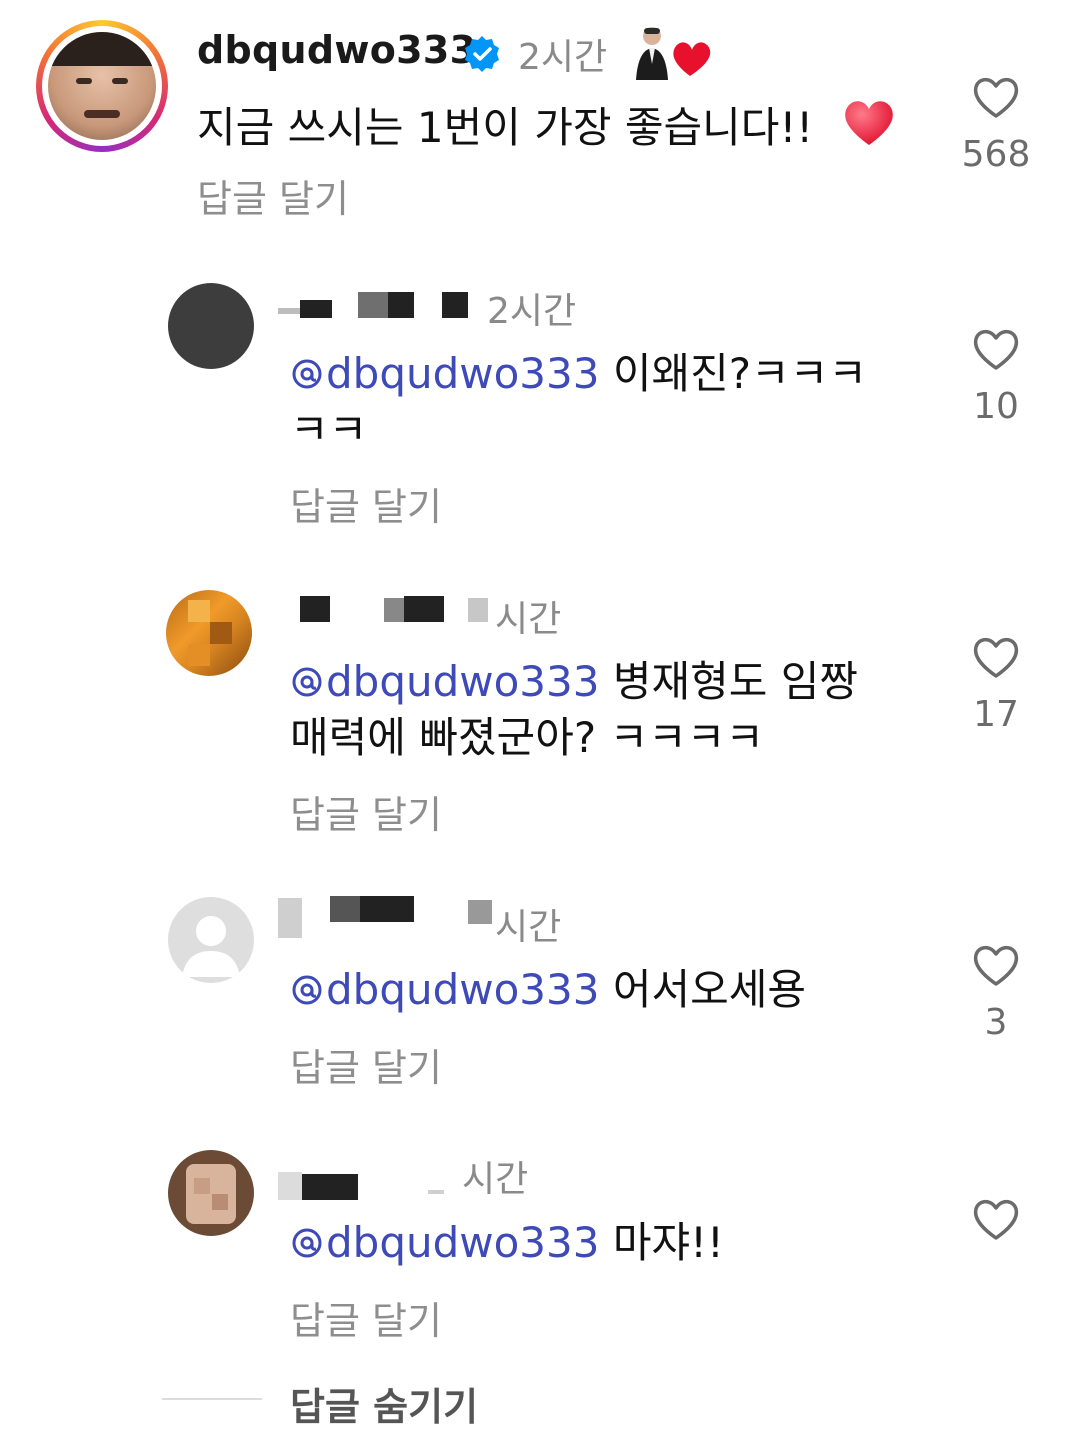 This screenshot has height=1450, width=1080. I want to click on reply-text: dbqudwo333 마쟈!!, so click(600, 1243).